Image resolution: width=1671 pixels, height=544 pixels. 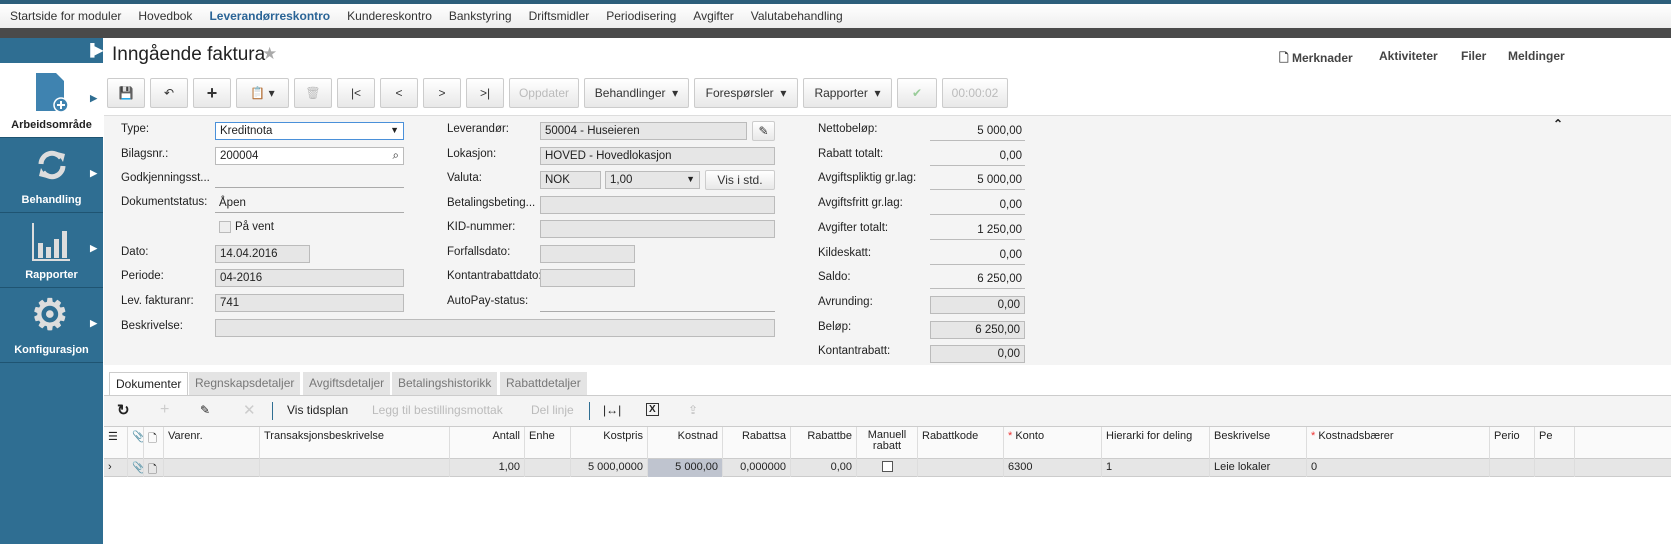 What do you see at coordinates (51, 100) in the screenshot?
I see `sidebar-item-arbeidsomrade: ▶ Arbeidsområde` at bounding box center [51, 100].